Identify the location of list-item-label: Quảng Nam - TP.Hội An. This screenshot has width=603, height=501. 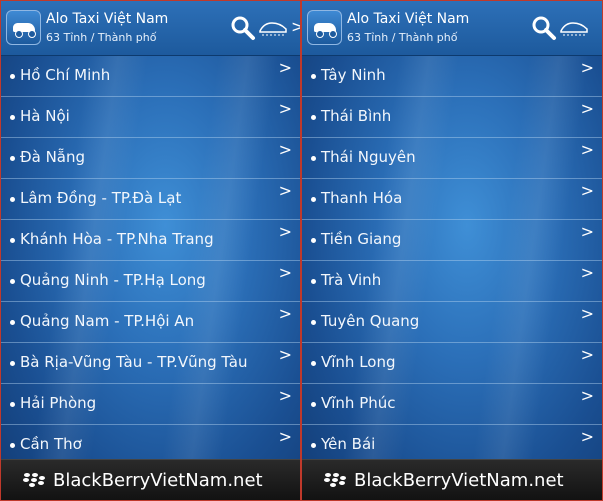
(107, 321).